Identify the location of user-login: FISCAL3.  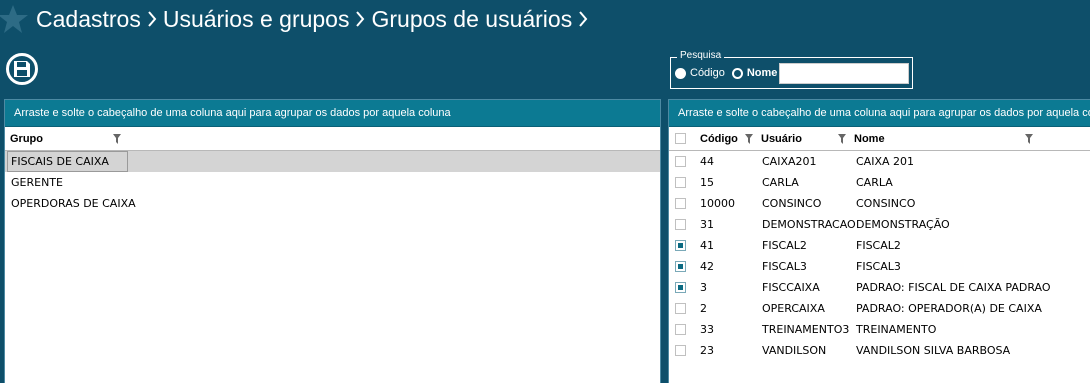
(784, 266).